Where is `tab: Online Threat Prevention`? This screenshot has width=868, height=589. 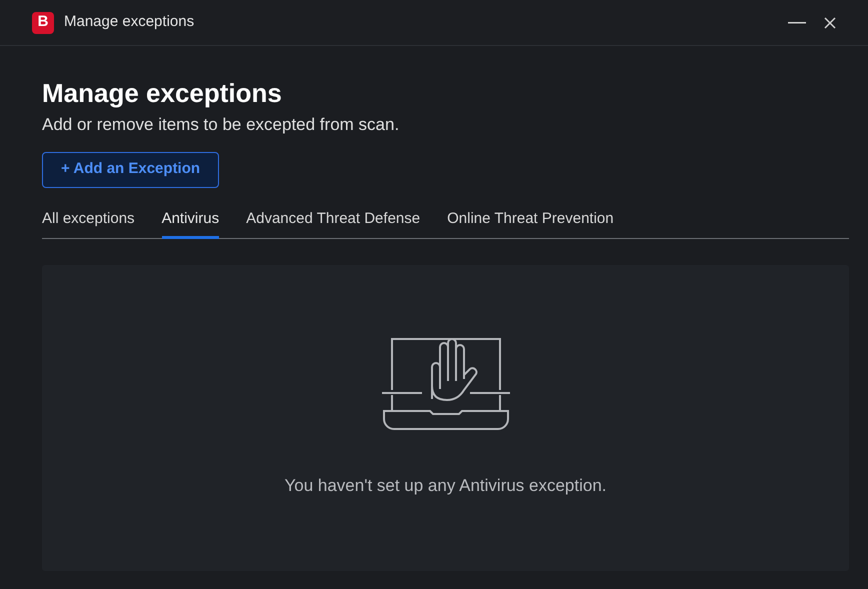 tab: Online Threat Prevention is located at coordinates (530, 223).